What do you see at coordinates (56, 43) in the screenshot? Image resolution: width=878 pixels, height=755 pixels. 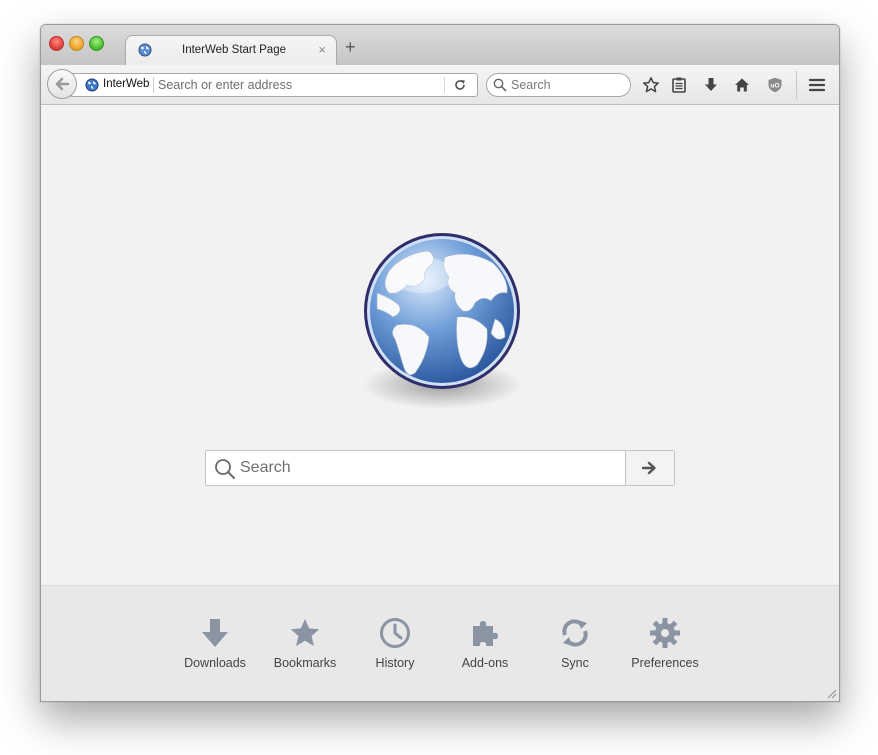 I see `close-window-button` at bounding box center [56, 43].